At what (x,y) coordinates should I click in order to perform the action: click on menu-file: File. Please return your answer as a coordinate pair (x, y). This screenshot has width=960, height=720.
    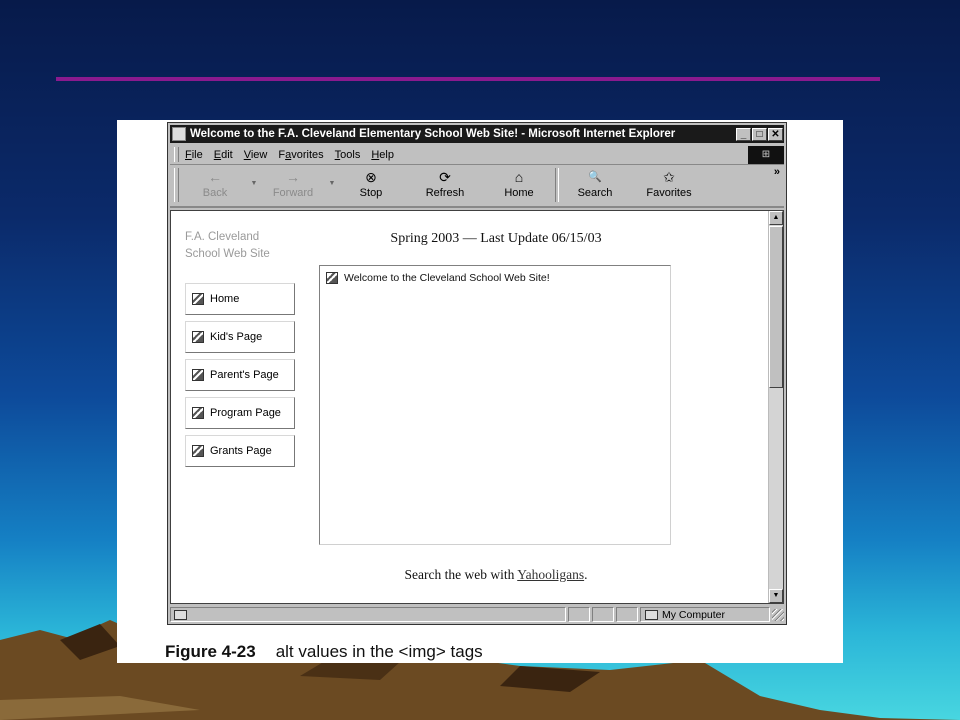
    Looking at the image, I should click on (194, 155).